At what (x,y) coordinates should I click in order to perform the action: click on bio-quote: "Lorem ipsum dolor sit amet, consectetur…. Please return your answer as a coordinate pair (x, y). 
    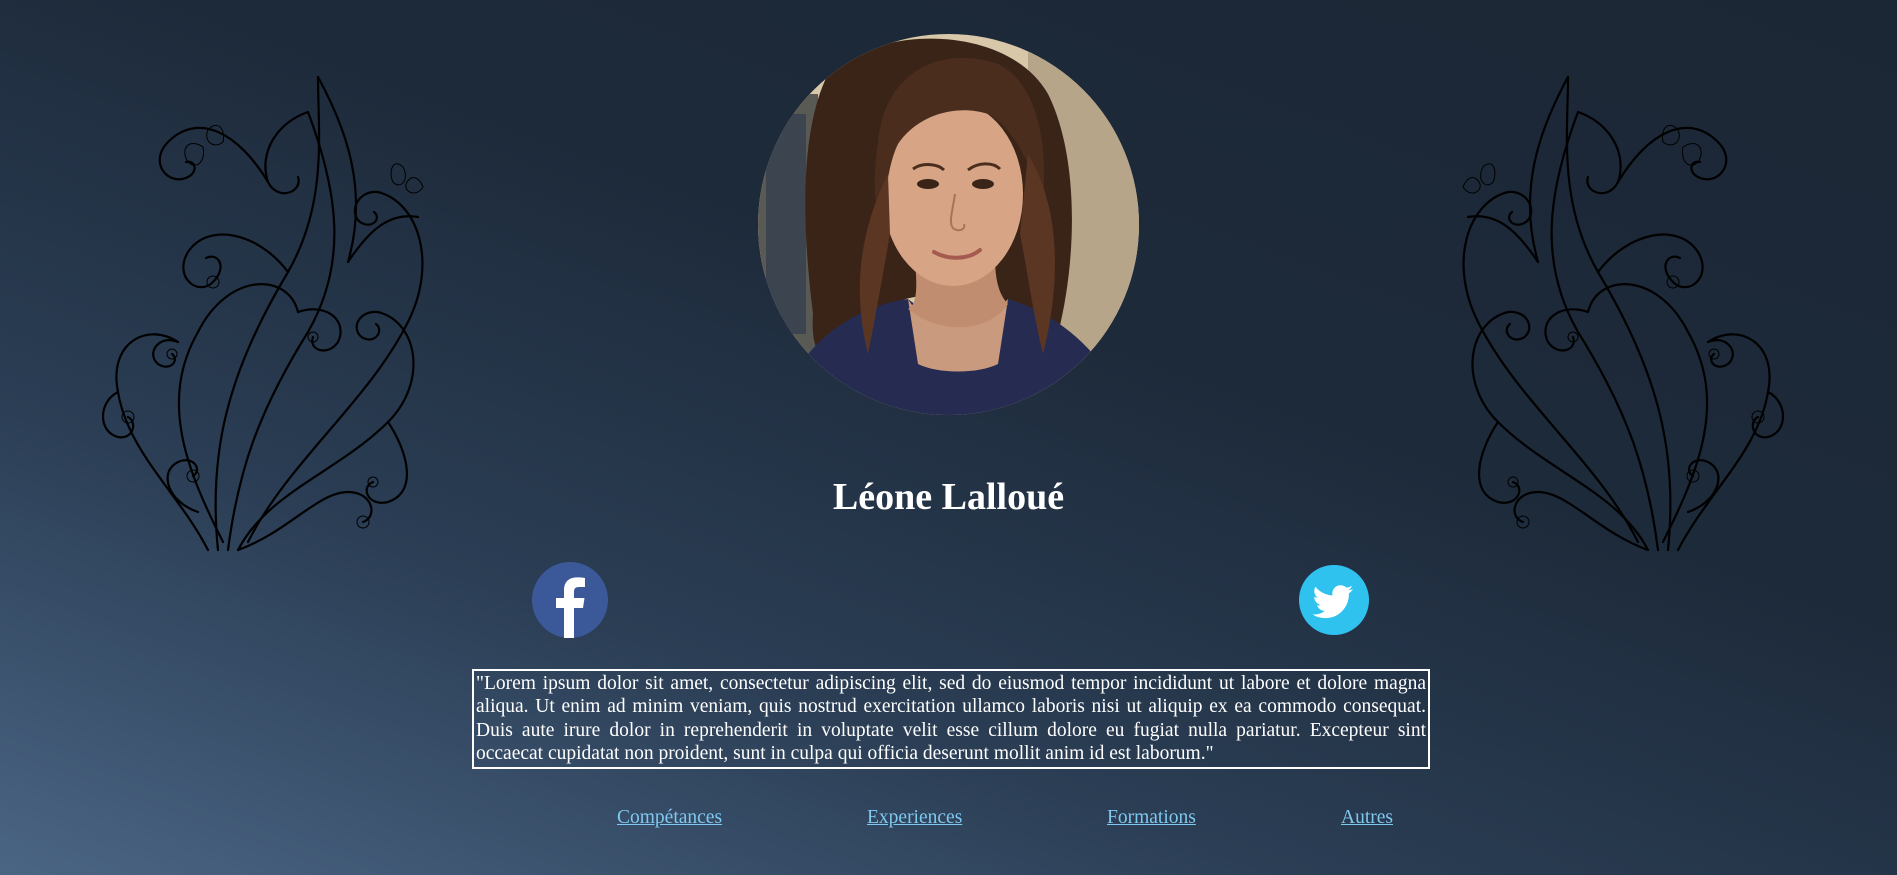
    Looking at the image, I should click on (951, 719).